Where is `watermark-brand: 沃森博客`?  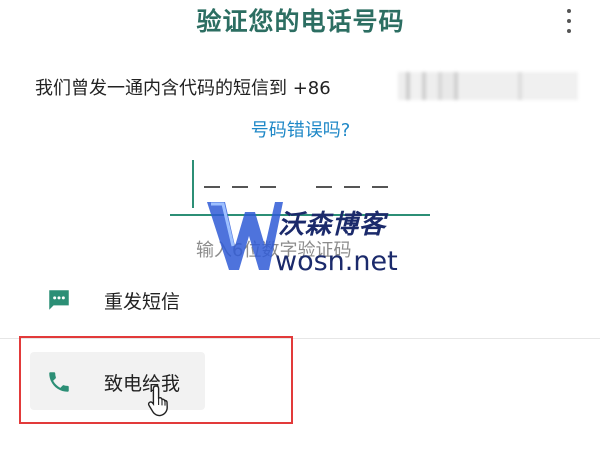
watermark-brand: 沃森博客 is located at coordinates (332, 225).